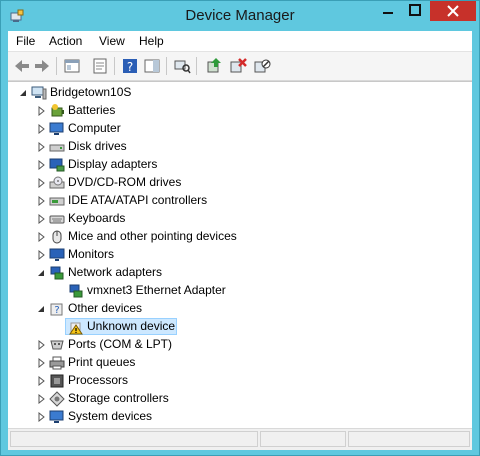  Describe the element at coordinates (238, 66) in the screenshot. I see `uninstall-icon` at that location.